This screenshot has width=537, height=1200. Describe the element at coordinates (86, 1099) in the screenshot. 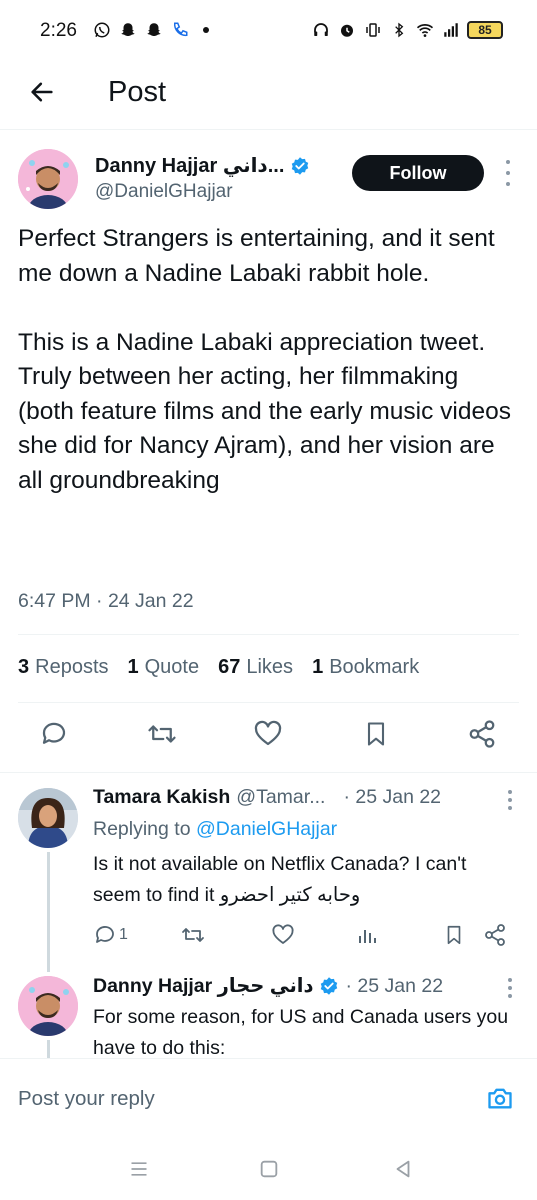

I see `reply-input: Post your reply` at that location.